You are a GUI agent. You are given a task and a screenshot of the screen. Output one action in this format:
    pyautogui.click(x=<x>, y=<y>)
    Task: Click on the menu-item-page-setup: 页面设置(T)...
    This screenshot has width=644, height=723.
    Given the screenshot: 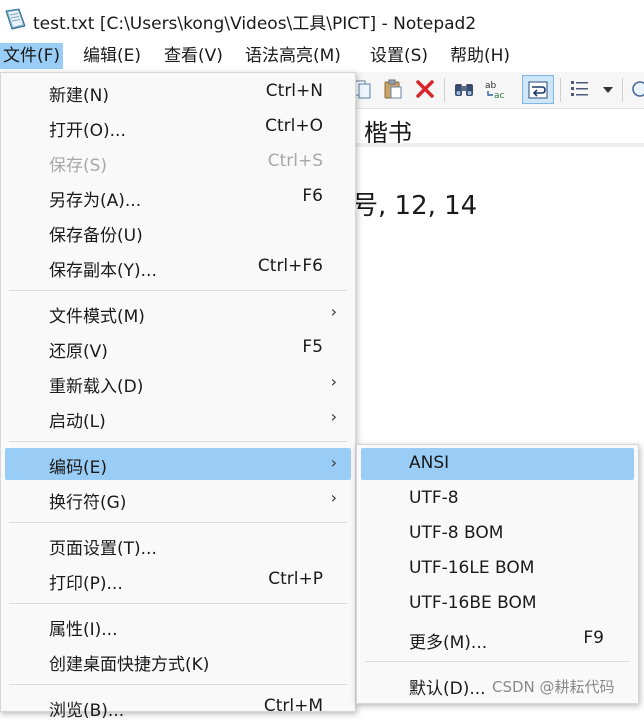 What is the action you would take?
    pyautogui.click(x=178, y=545)
    